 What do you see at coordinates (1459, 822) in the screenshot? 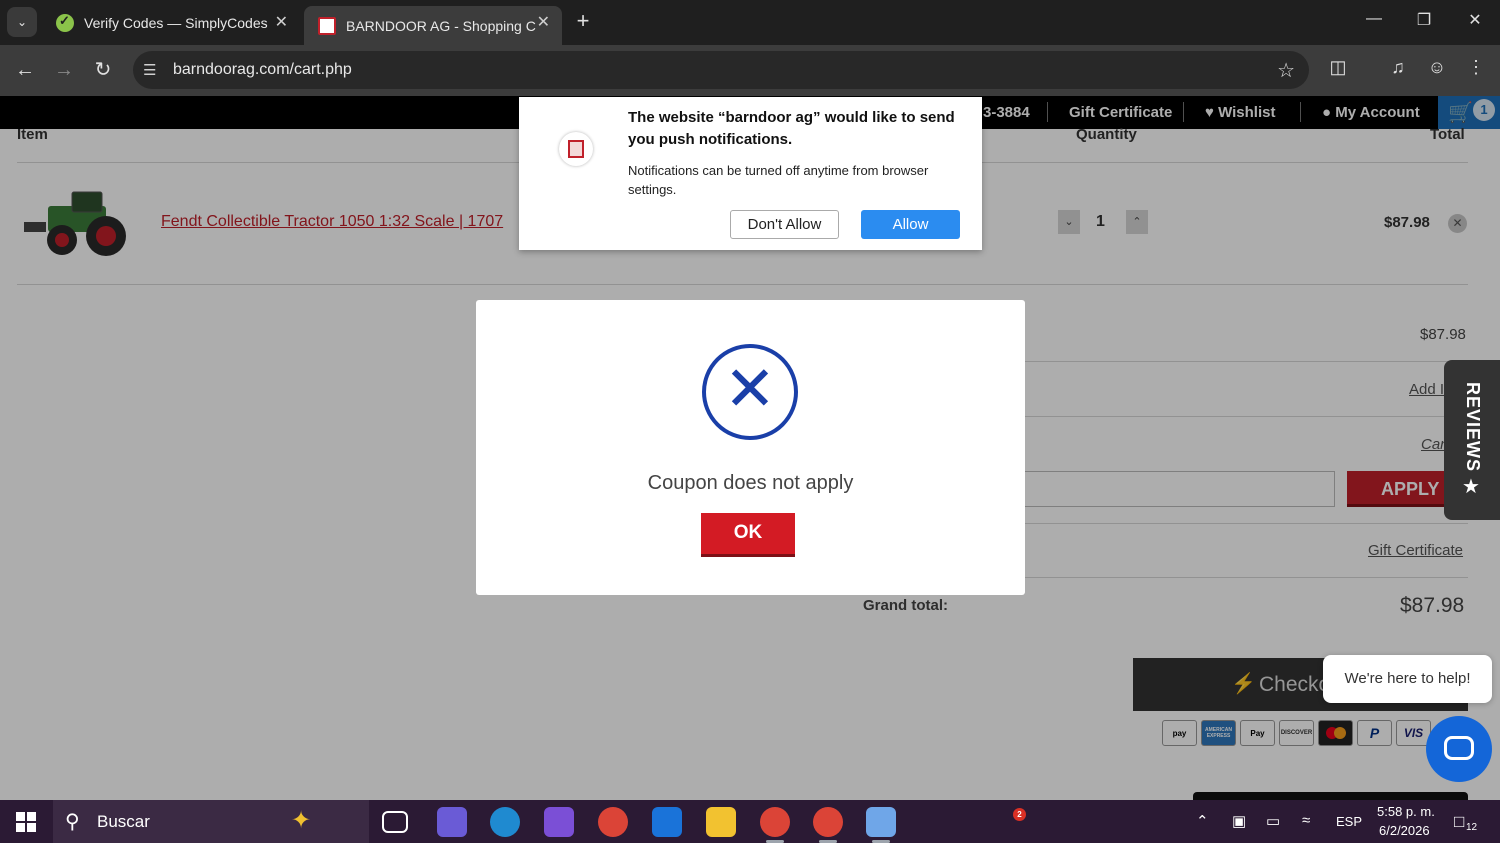
I see `notifications-icon: □` at bounding box center [1459, 822].